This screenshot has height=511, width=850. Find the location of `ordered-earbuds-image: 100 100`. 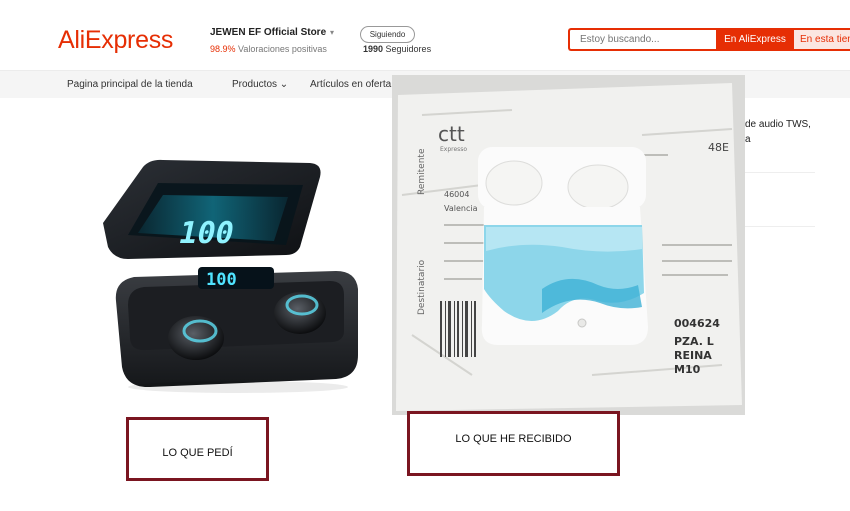

ordered-earbuds-image: 100 100 is located at coordinates (231, 276).